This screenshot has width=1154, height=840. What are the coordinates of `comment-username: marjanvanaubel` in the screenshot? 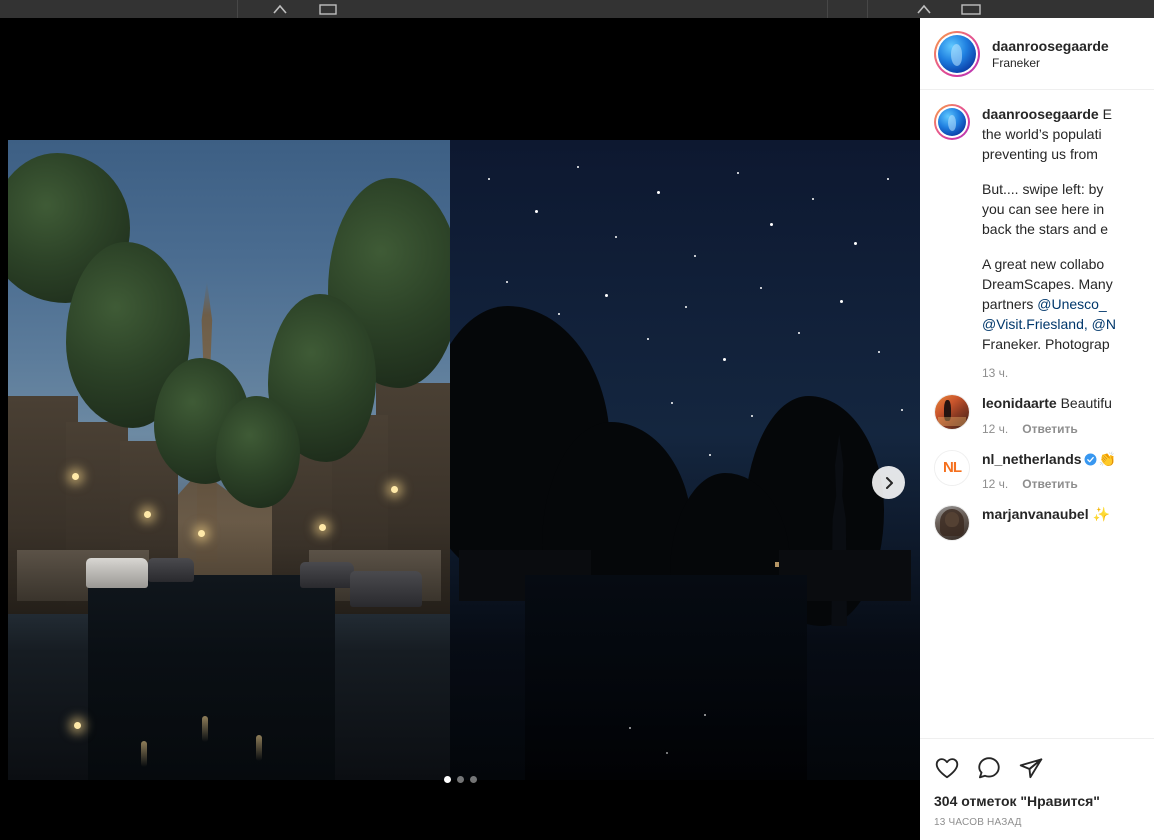 It's located at (1035, 514).